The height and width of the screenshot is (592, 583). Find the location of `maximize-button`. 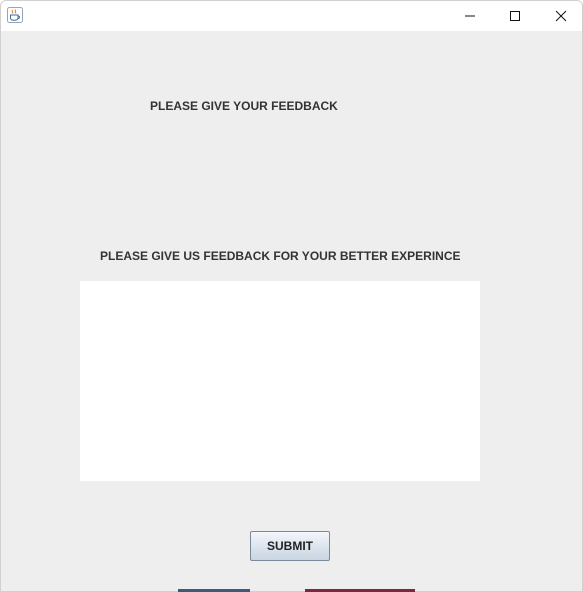

maximize-button is located at coordinates (515, 16).